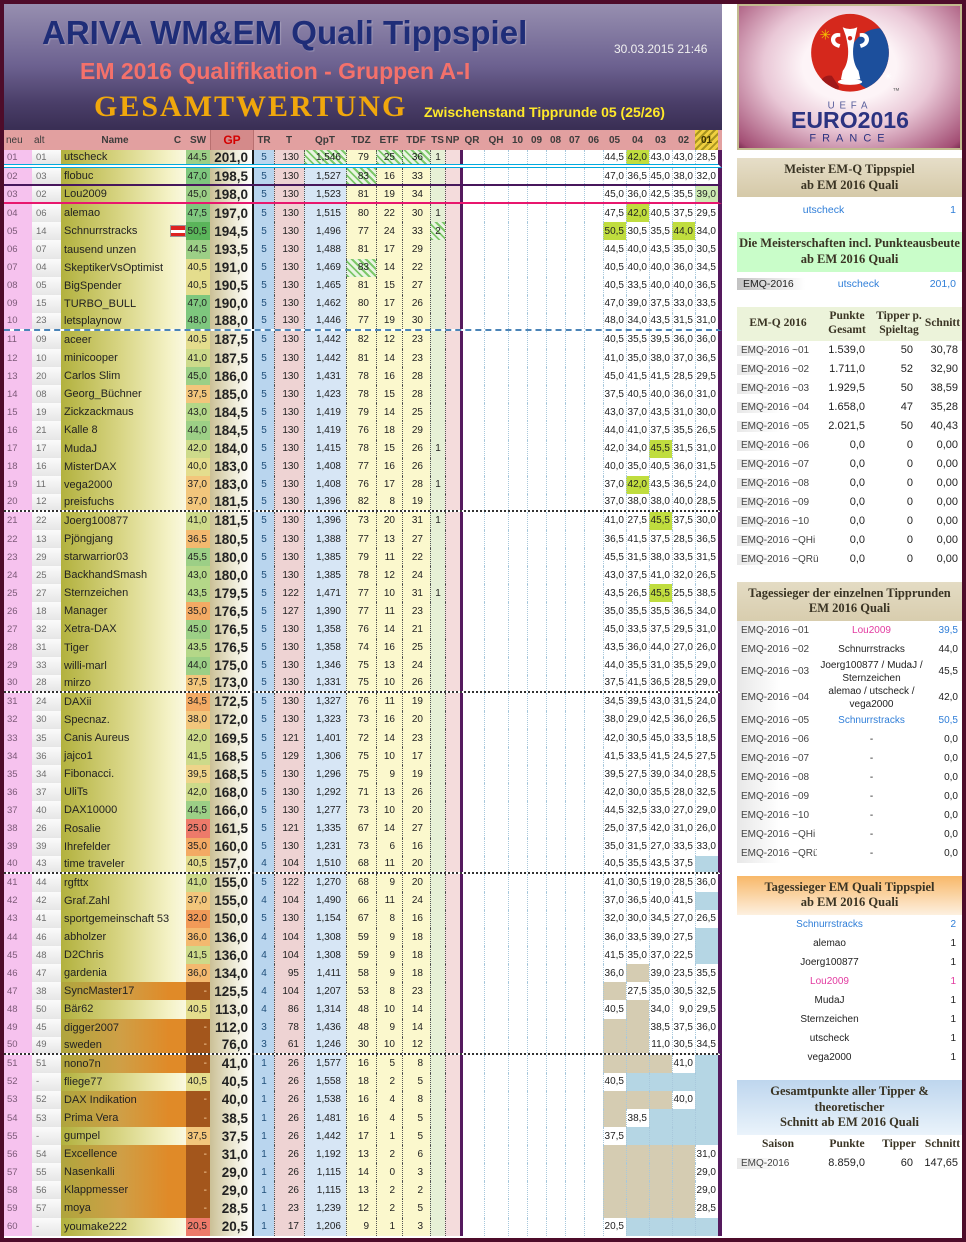 The height and width of the screenshot is (1242, 966). I want to click on round-score: 39,0, so click(660, 937).